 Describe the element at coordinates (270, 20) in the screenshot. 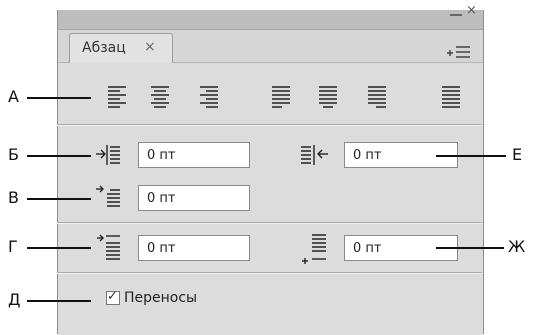

I see `panel-title-bar` at that location.